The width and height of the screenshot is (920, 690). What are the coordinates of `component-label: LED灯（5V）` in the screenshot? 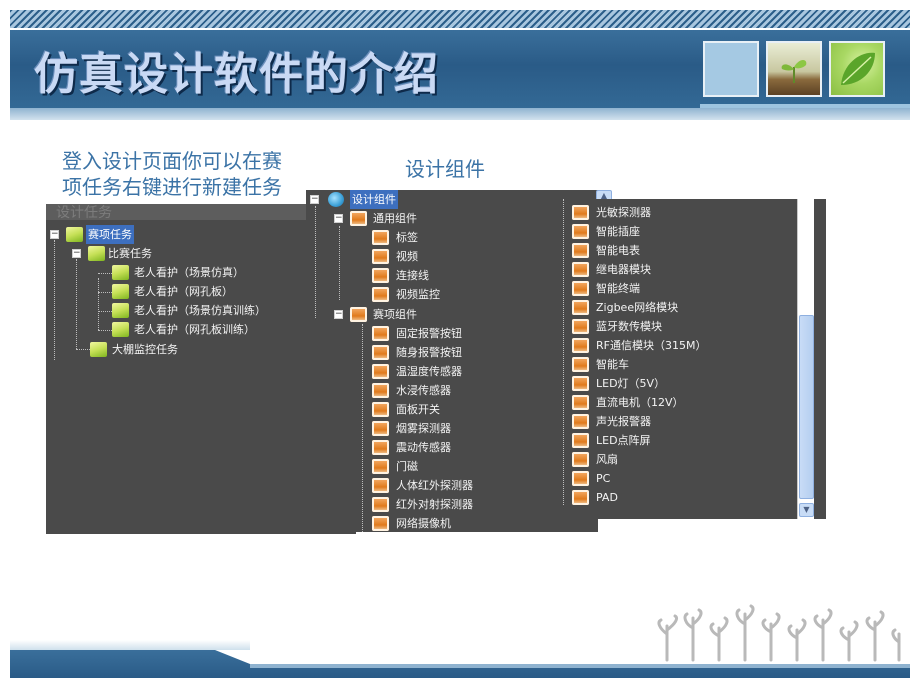 It's located at (630, 383).